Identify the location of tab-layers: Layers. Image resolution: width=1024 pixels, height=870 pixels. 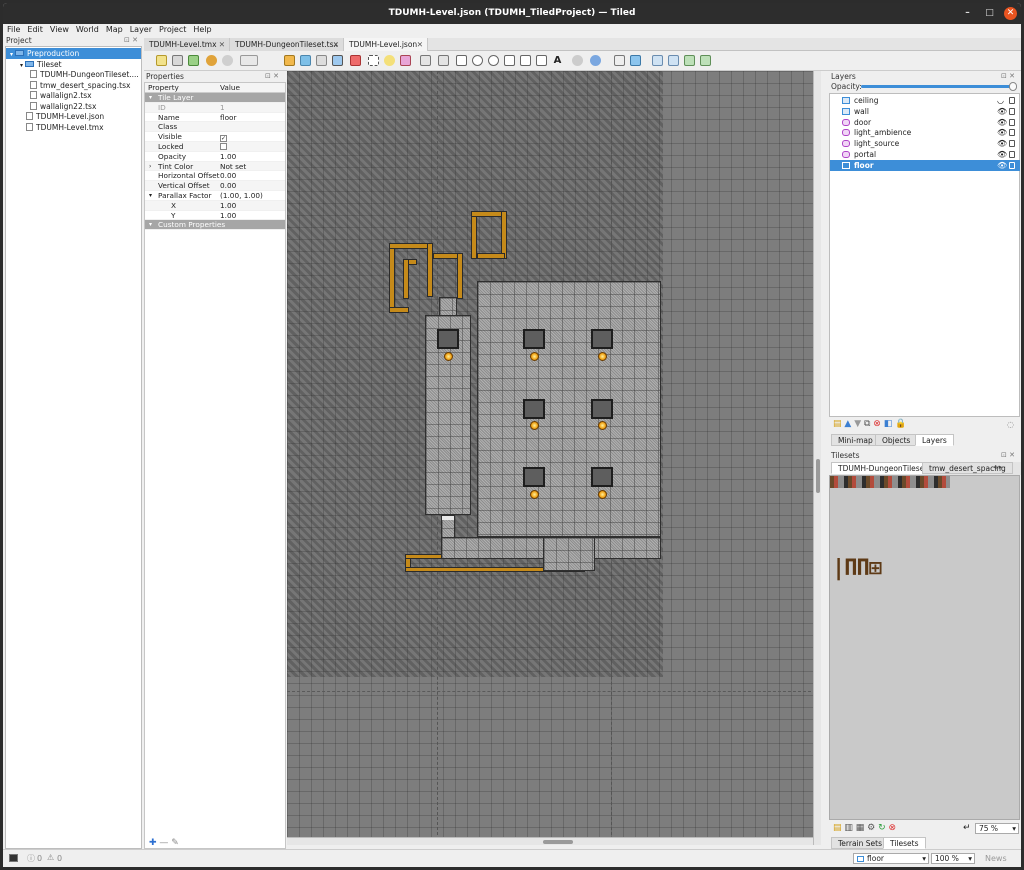
(934, 440).